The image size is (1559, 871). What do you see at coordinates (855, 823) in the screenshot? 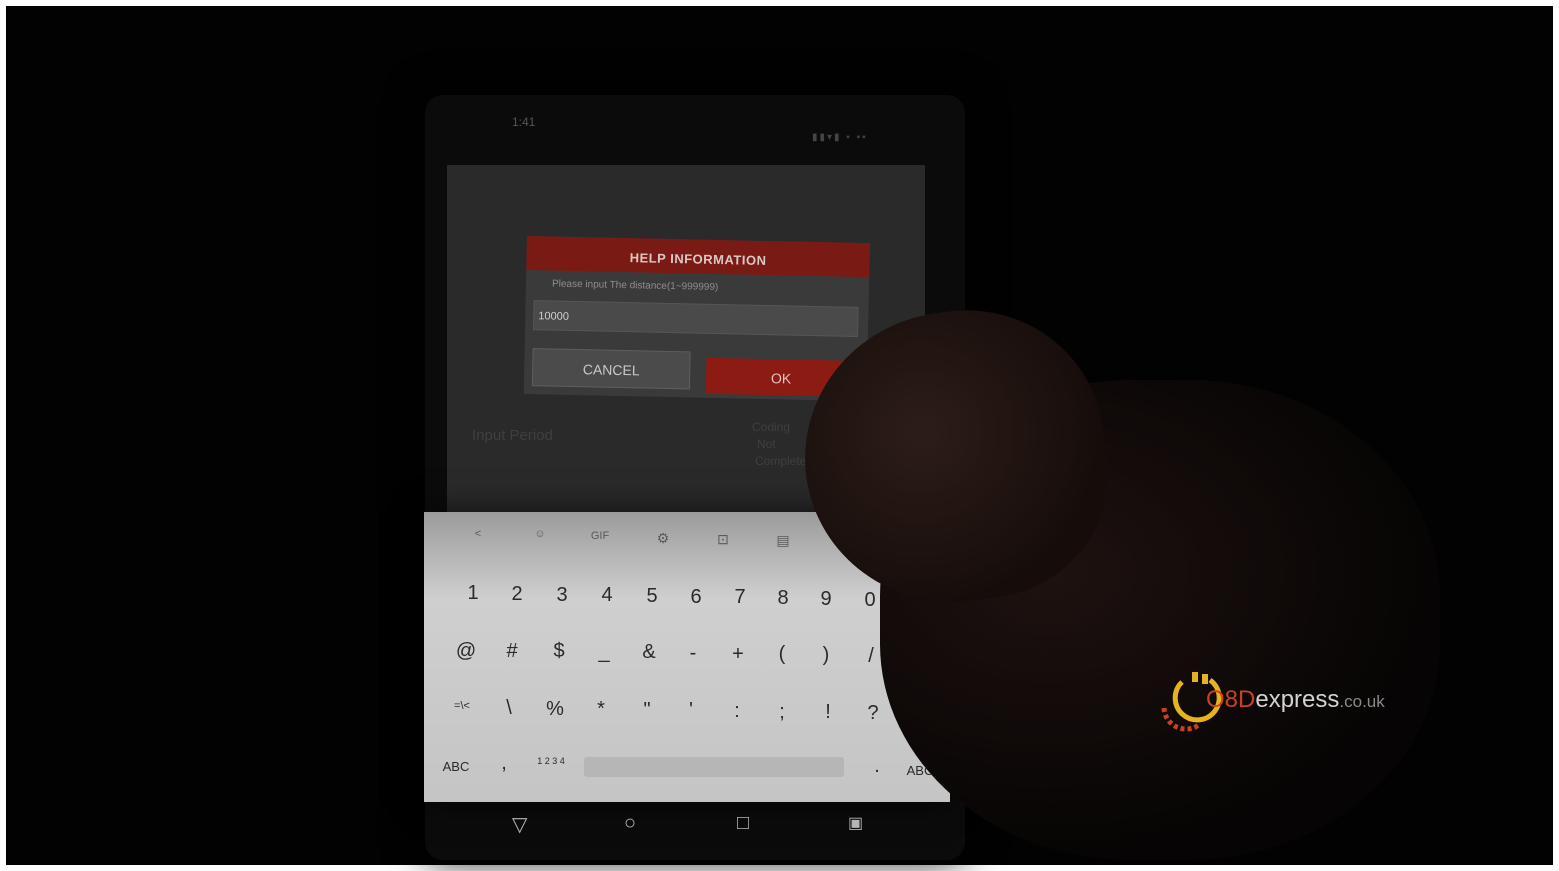
I see `screenshot-icon: ▣` at bounding box center [855, 823].